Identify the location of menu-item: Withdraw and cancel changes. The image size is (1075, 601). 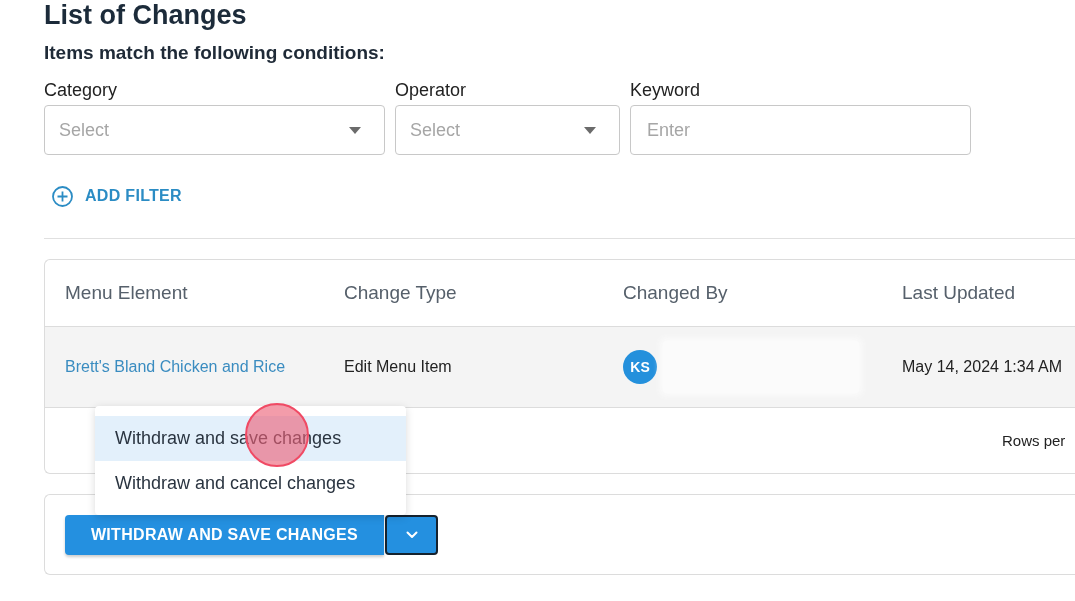
(250, 483).